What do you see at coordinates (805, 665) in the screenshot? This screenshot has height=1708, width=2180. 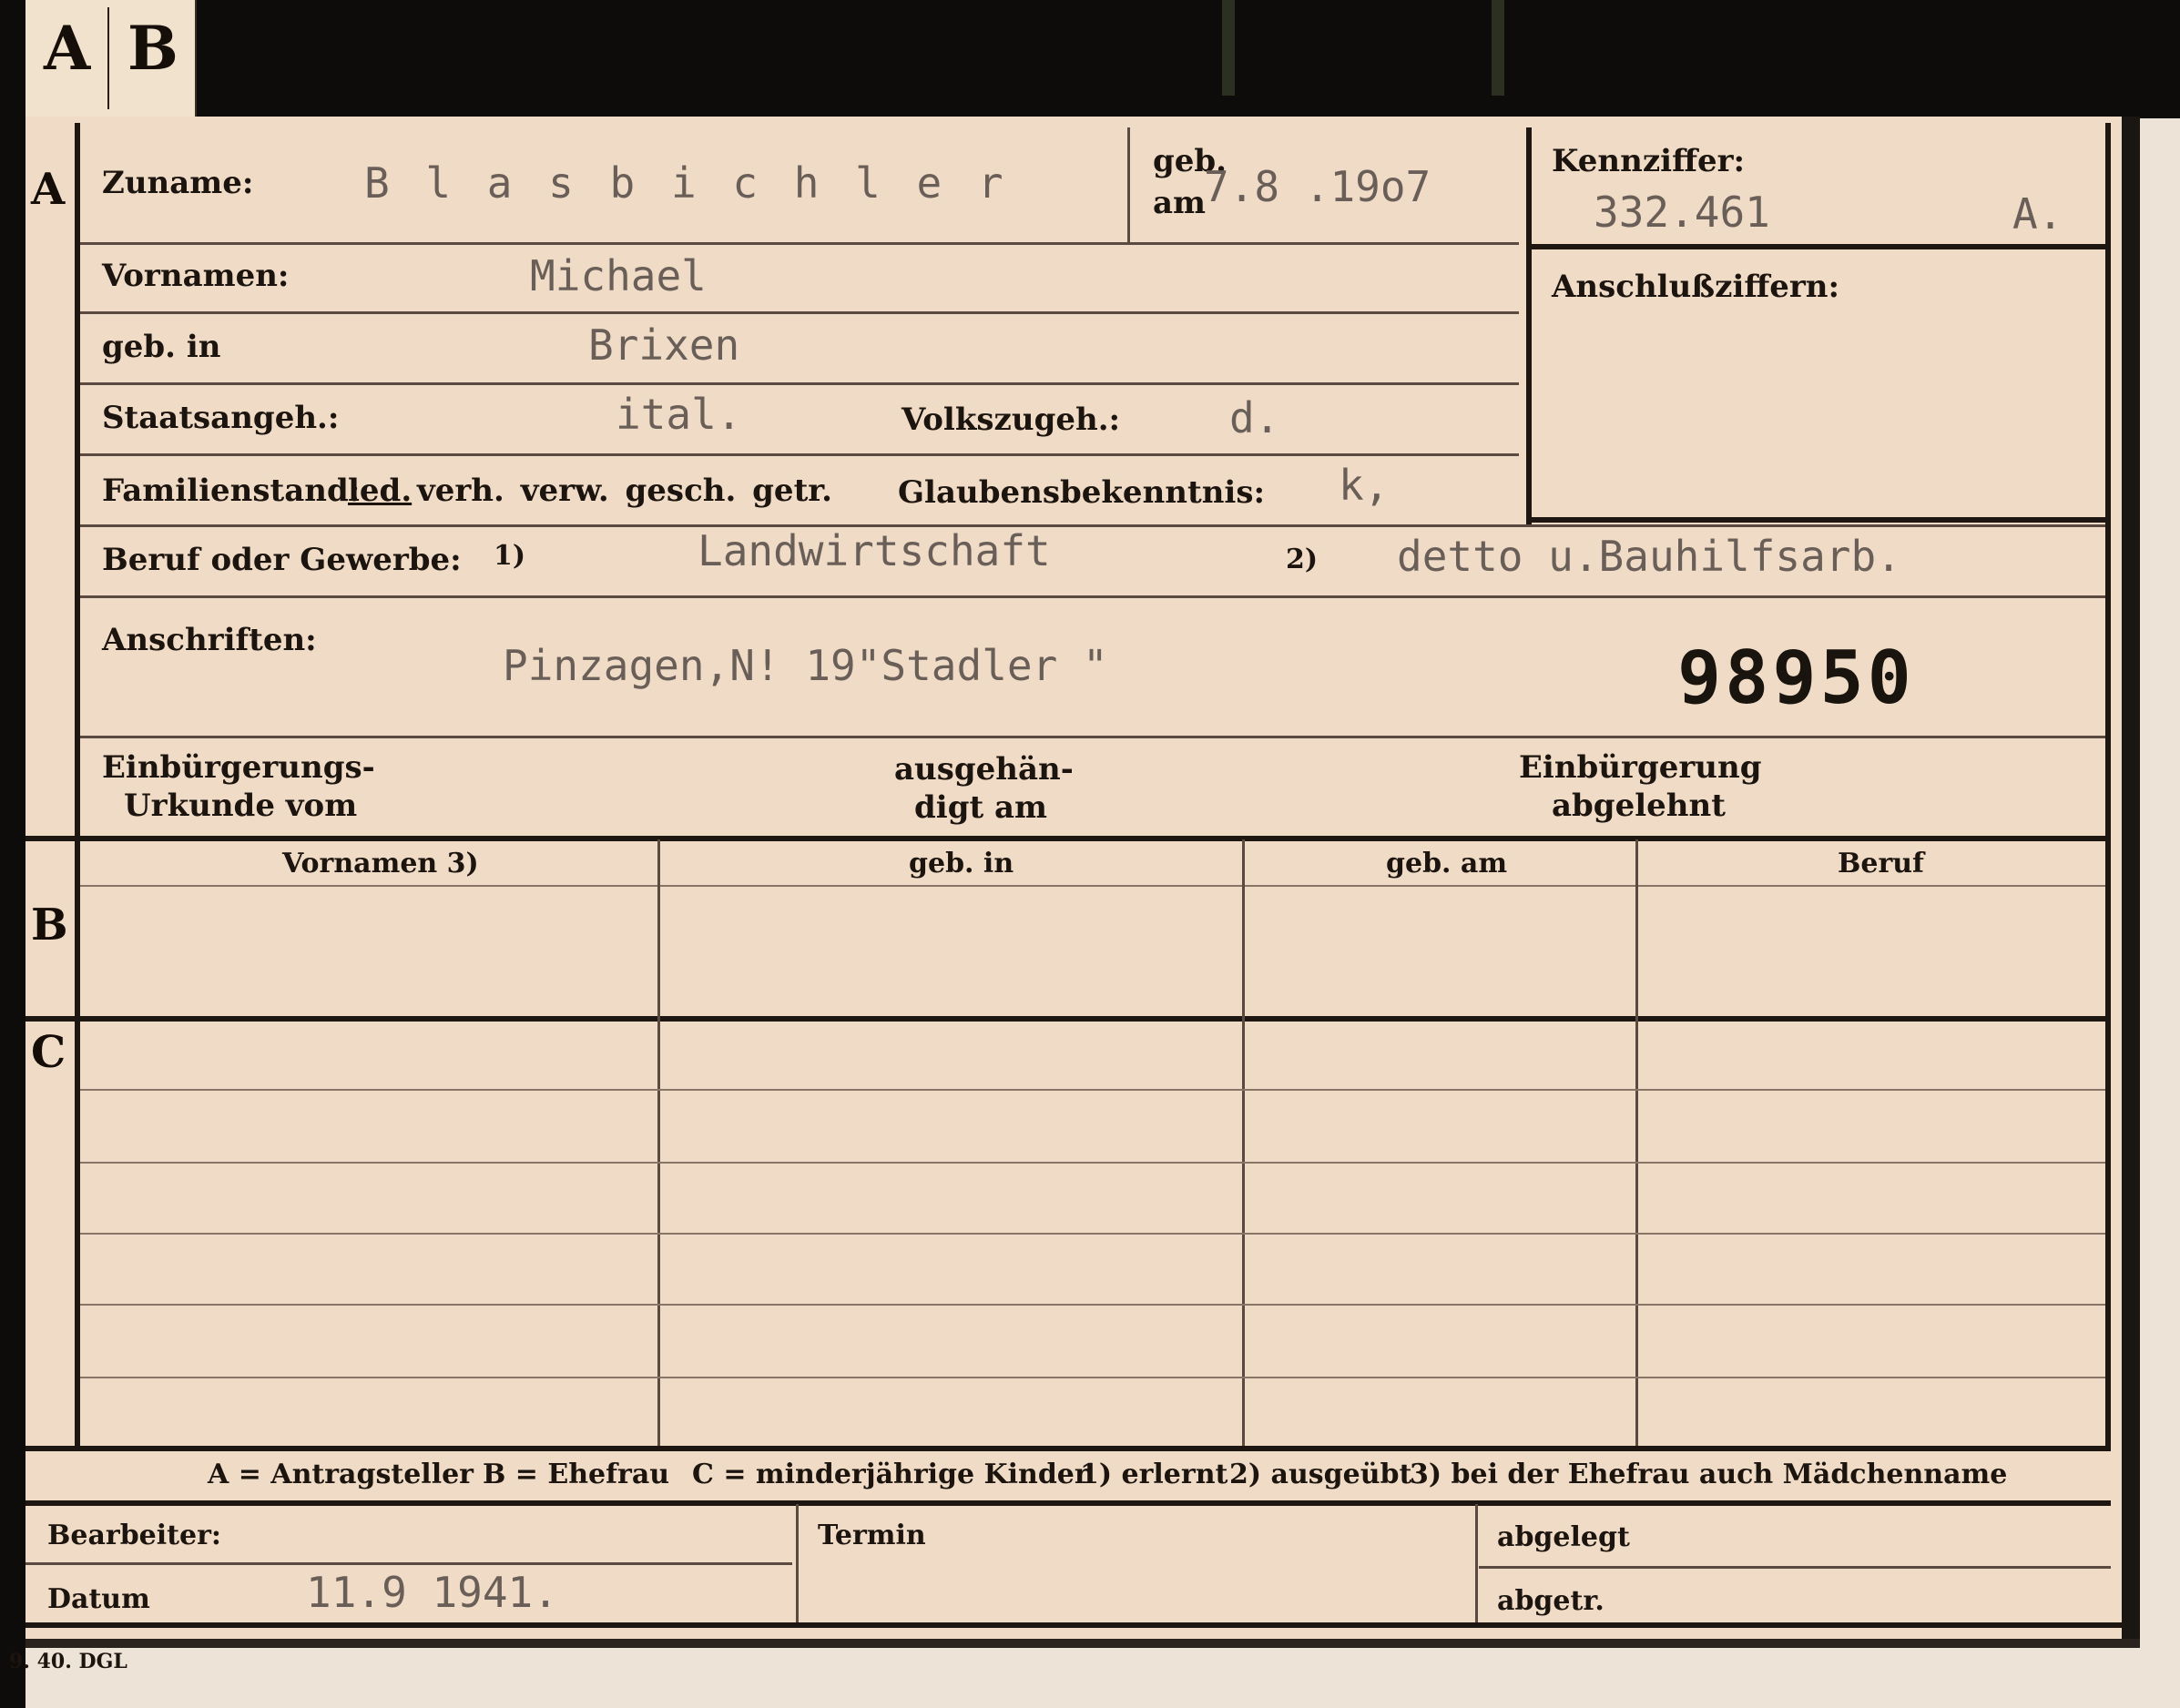 I see `anschriften-value: Pinzagen,N! 19"Stadler "` at bounding box center [805, 665].